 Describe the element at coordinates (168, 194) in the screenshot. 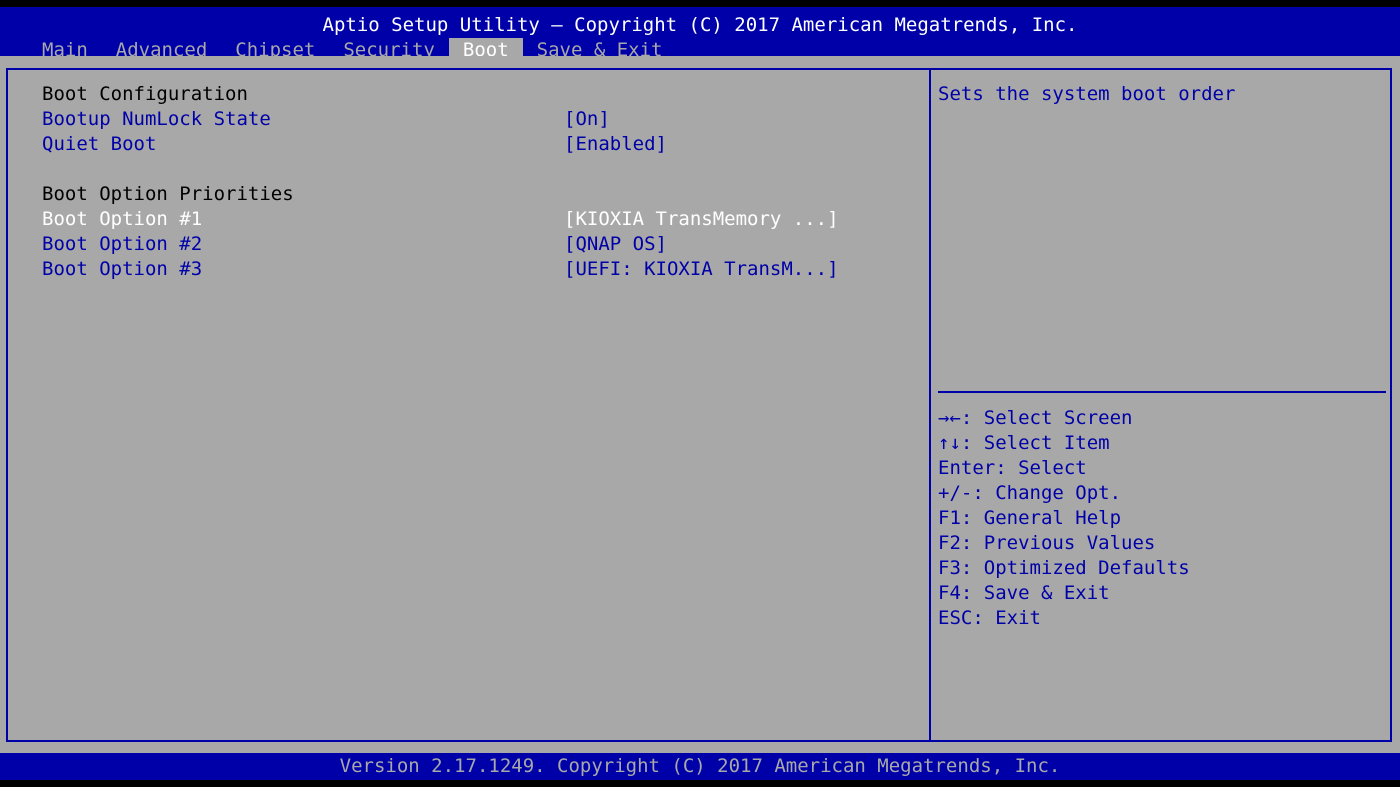

I see `section-heading-boot-option-priorities: Boot Option Priorities` at that location.